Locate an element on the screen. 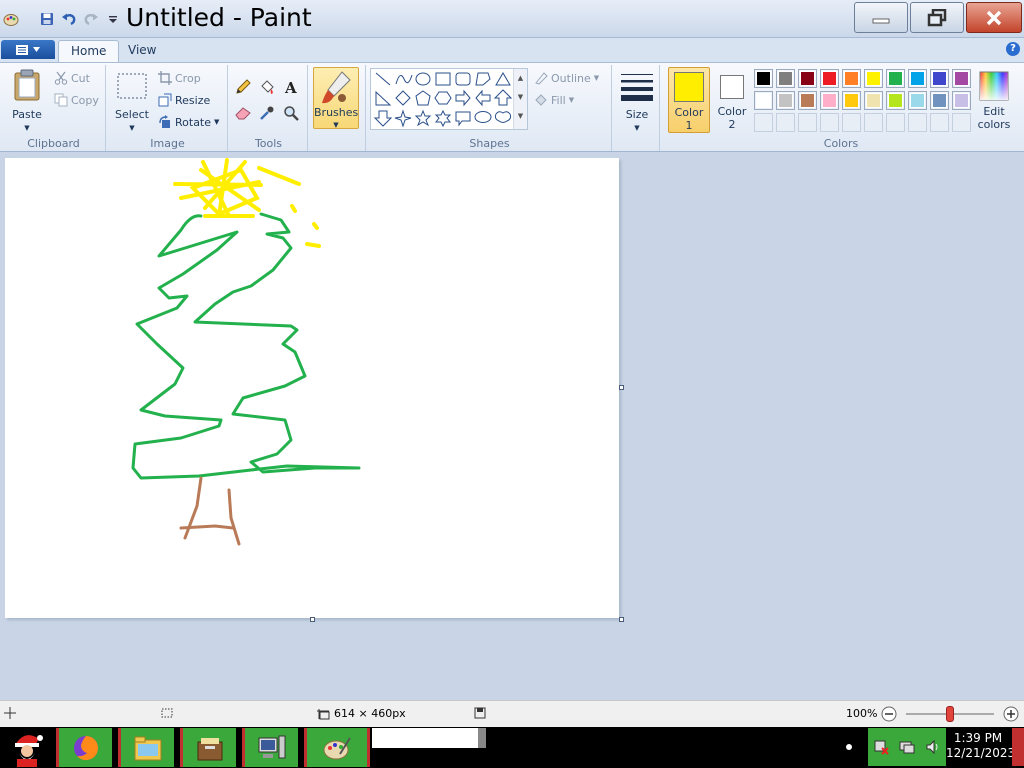 The height and width of the screenshot is (768, 1024). zoom-out-button is located at coordinates (889, 714).